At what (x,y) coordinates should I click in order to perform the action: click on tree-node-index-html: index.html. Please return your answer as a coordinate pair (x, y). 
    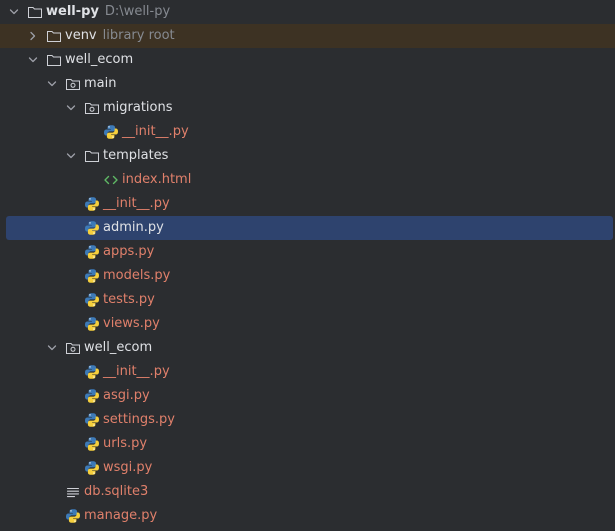
    Looking at the image, I should click on (307, 180).